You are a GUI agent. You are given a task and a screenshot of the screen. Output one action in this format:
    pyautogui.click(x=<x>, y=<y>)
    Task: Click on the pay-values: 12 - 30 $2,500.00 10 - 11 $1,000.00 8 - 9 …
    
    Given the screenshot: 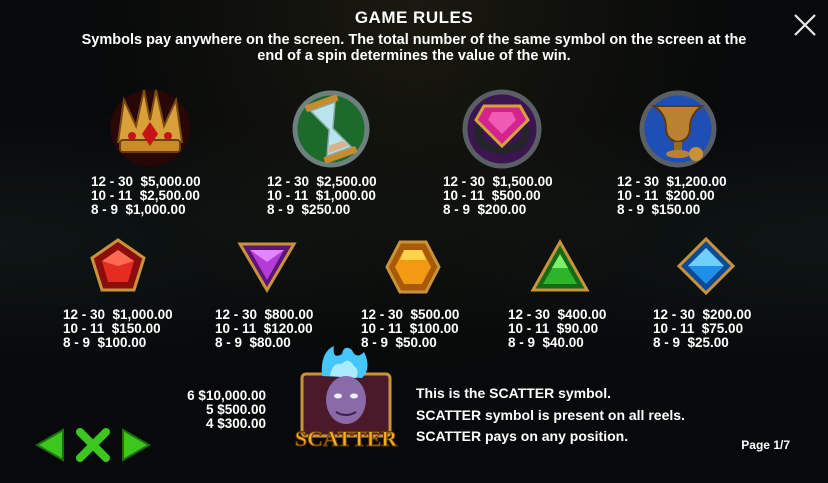 What is the action you would take?
    pyautogui.click(x=322, y=195)
    